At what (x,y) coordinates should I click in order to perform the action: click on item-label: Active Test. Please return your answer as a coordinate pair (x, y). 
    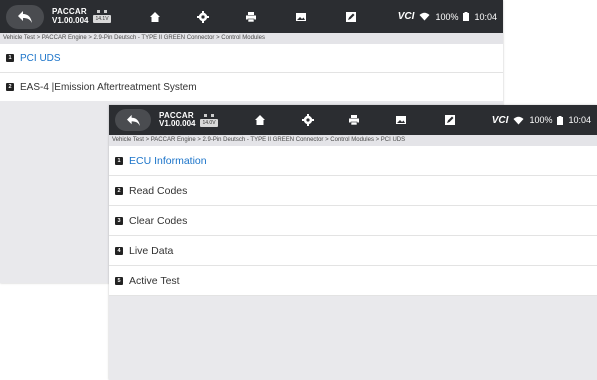
    Looking at the image, I should click on (154, 280).